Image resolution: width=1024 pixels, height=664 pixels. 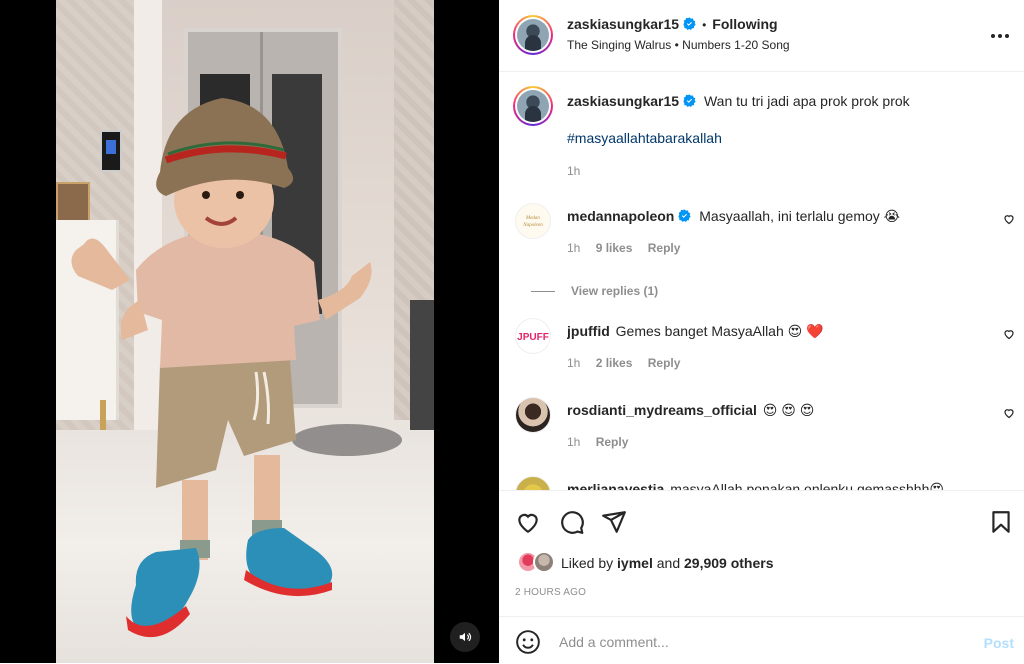 I want to click on add-comment-bar: Post, so click(x=761, y=640).